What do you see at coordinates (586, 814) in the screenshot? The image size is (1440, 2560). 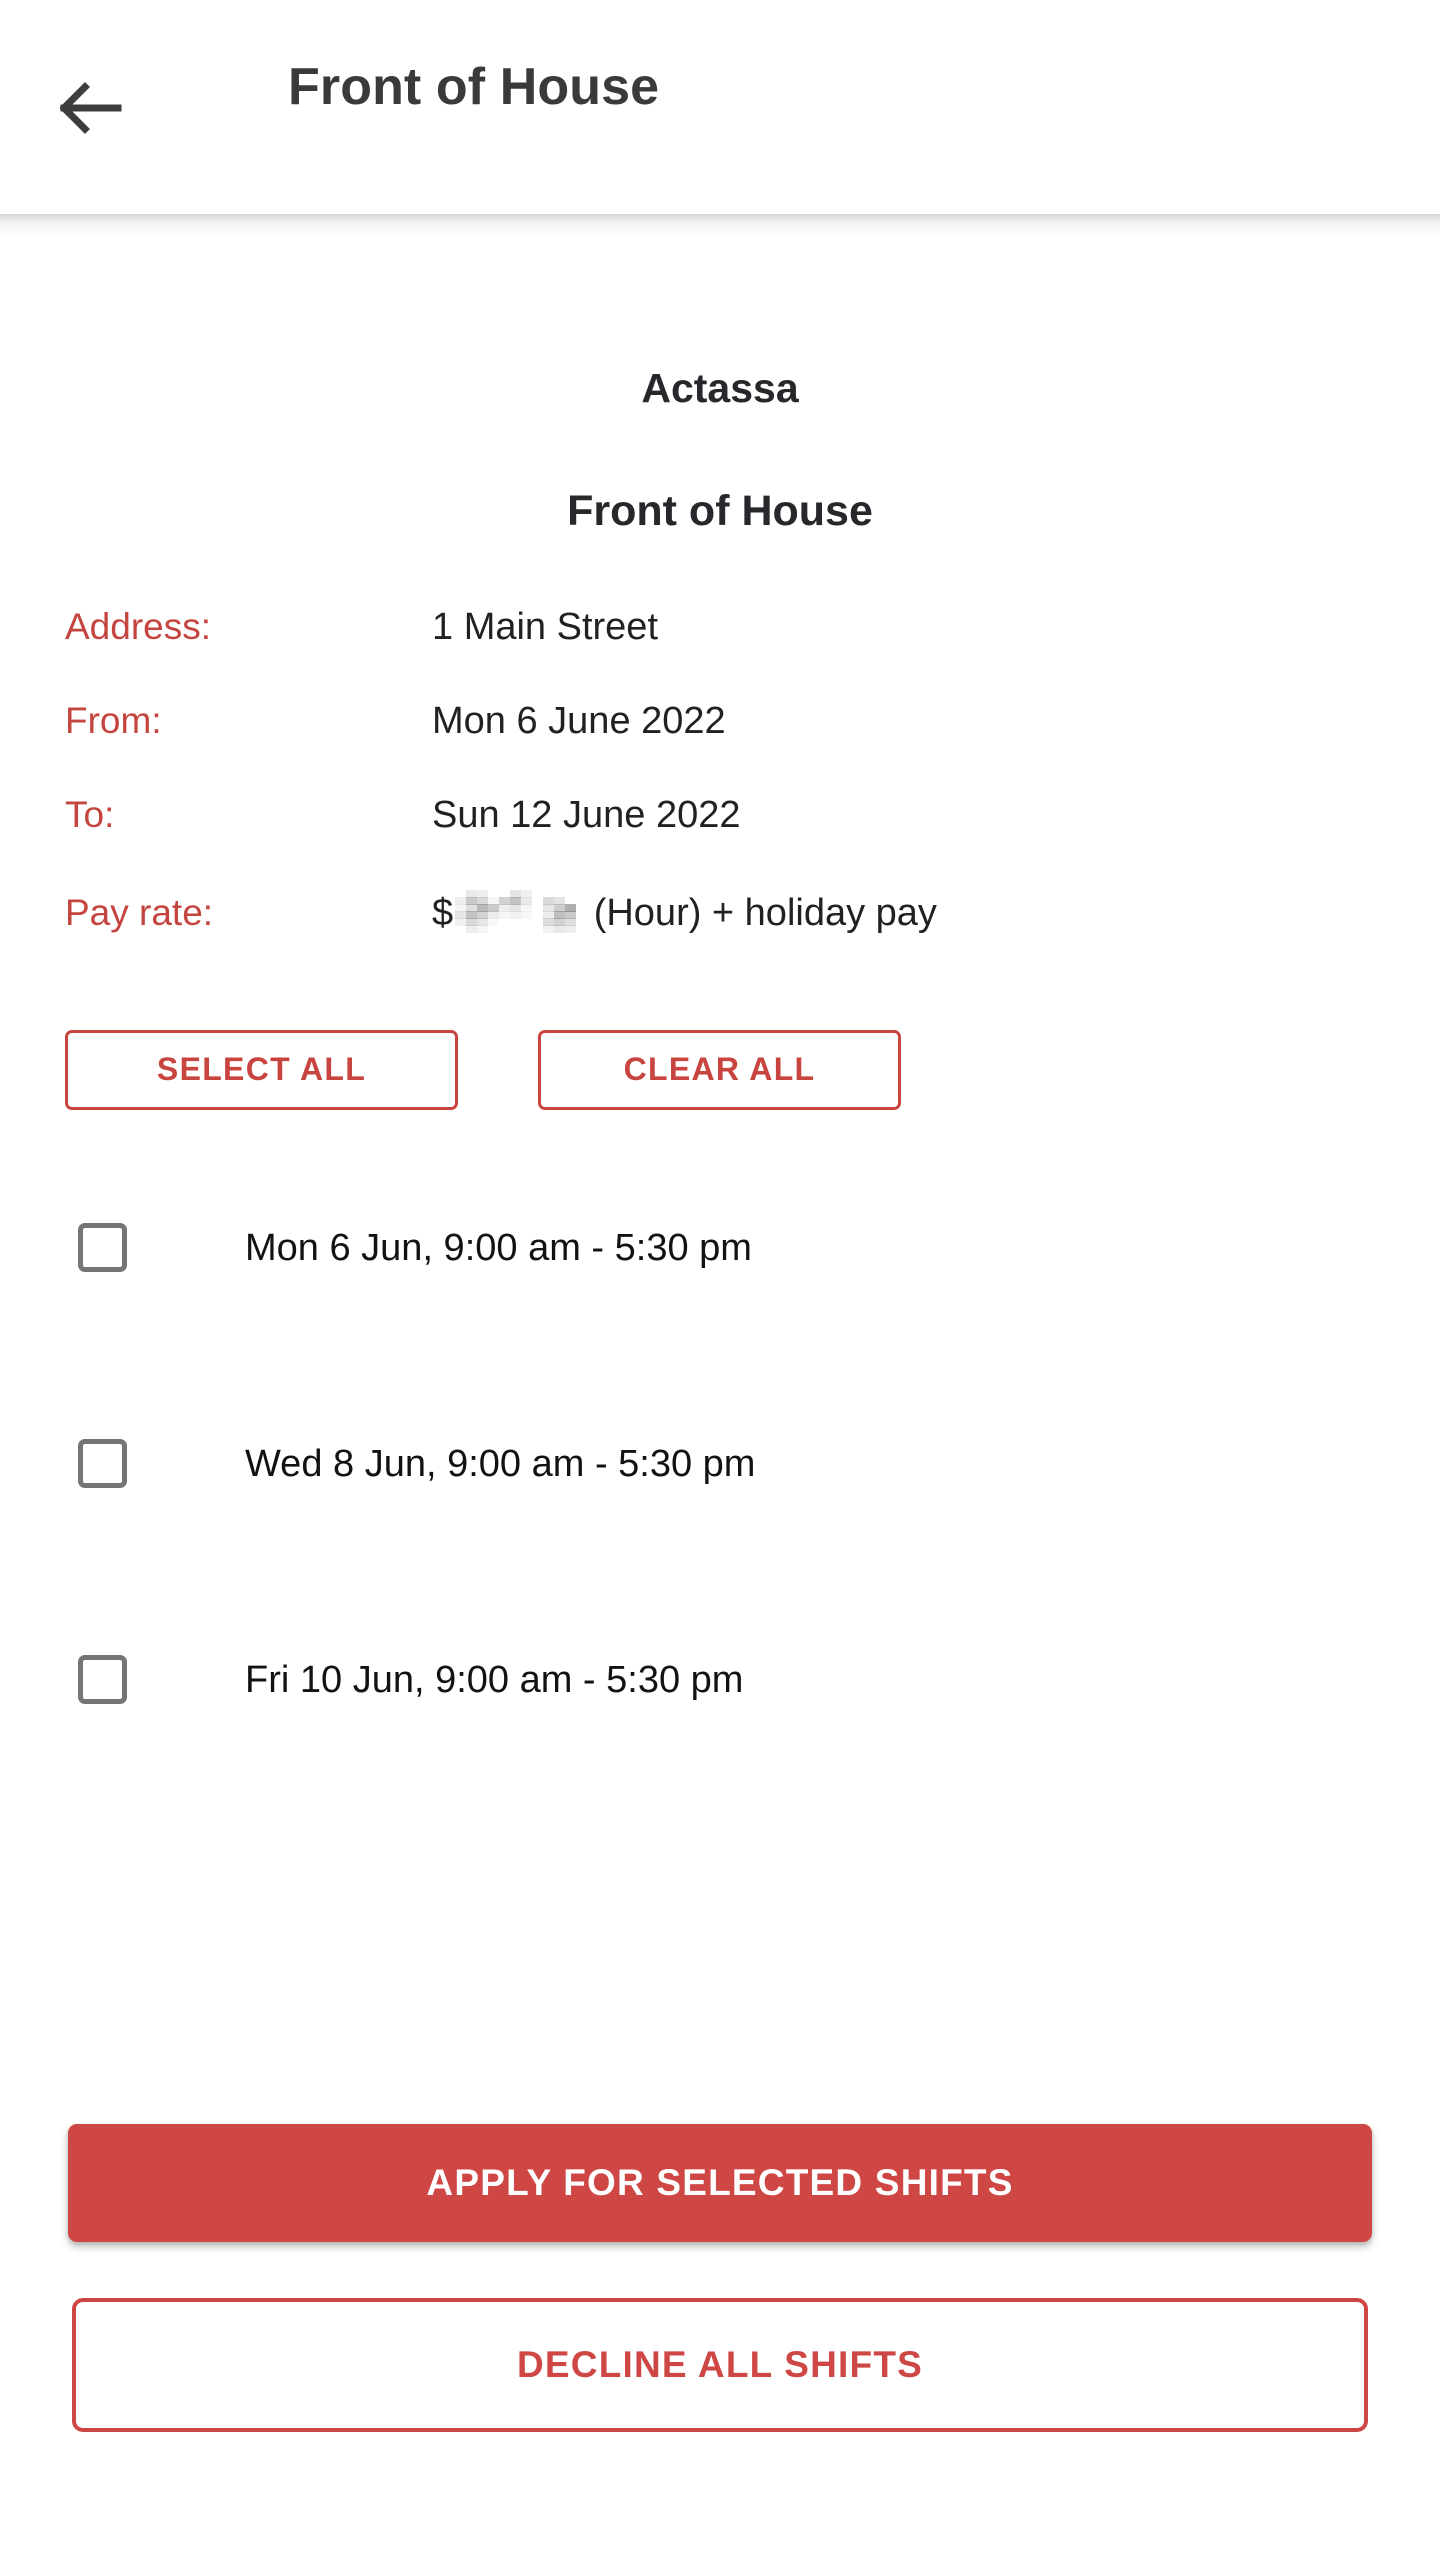 I see `detail-value-to: Sun 12 June 2022` at bounding box center [586, 814].